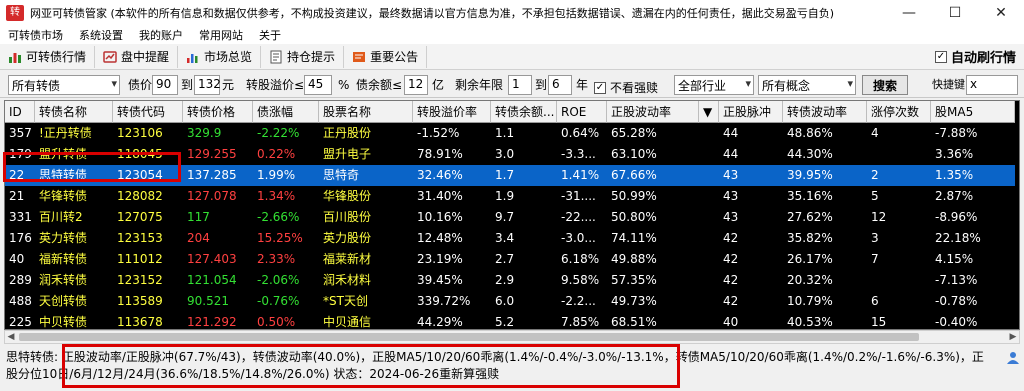 The height and width of the screenshot is (391, 1024). I want to click on table-cell: 113589, so click(140, 301).